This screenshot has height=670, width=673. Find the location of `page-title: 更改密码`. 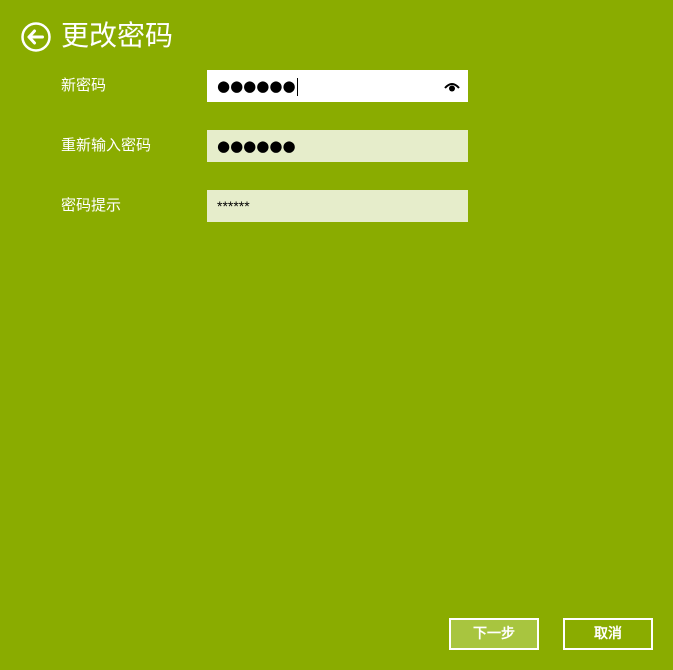

page-title: 更改密码 is located at coordinates (117, 35).